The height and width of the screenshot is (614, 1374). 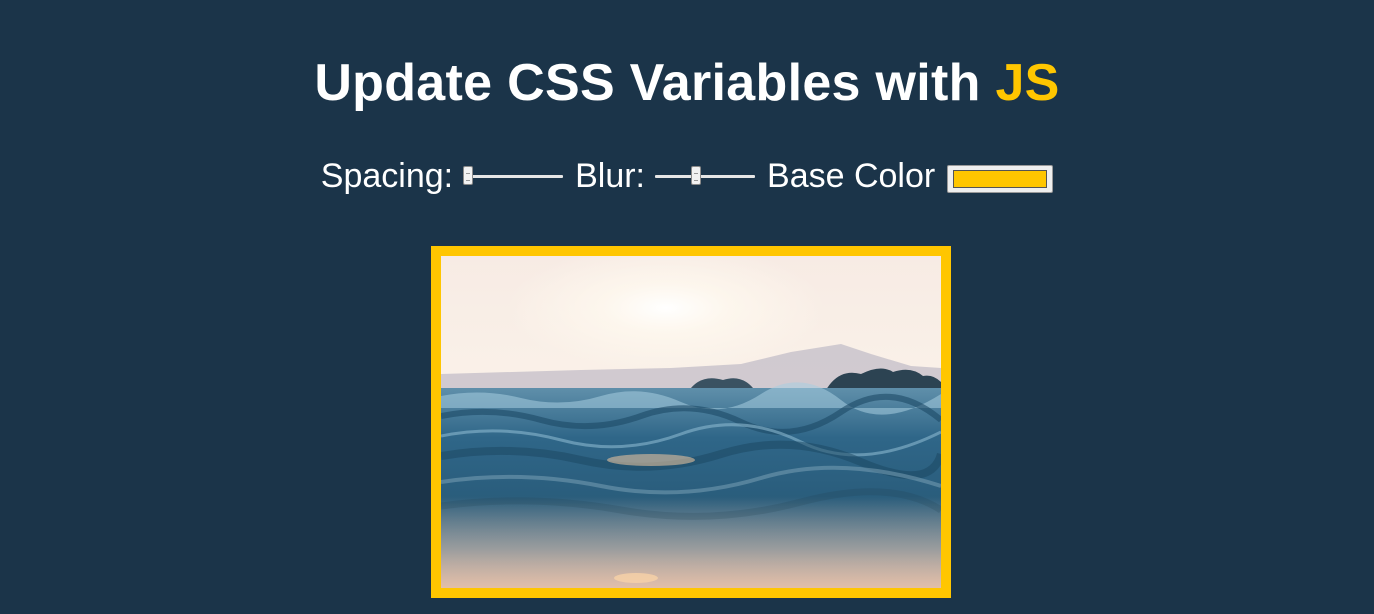 What do you see at coordinates (1027, 83) in the screenshot?
I see `title-highlight: JS` at bounding box center [1027, 83].